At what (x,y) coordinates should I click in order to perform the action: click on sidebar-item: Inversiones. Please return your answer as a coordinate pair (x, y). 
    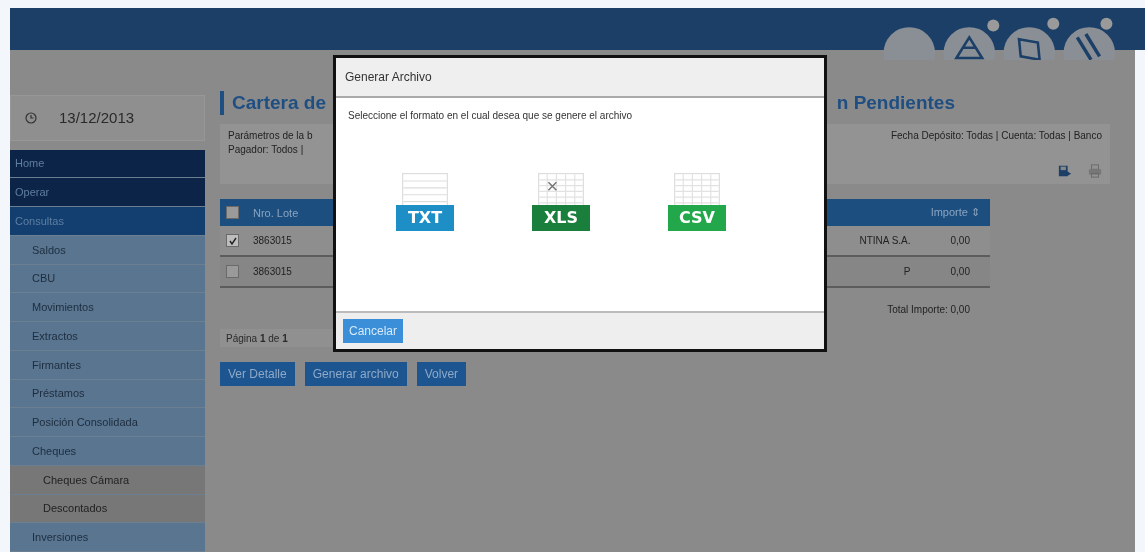
    Looking at the image, I should click on (107, 537).